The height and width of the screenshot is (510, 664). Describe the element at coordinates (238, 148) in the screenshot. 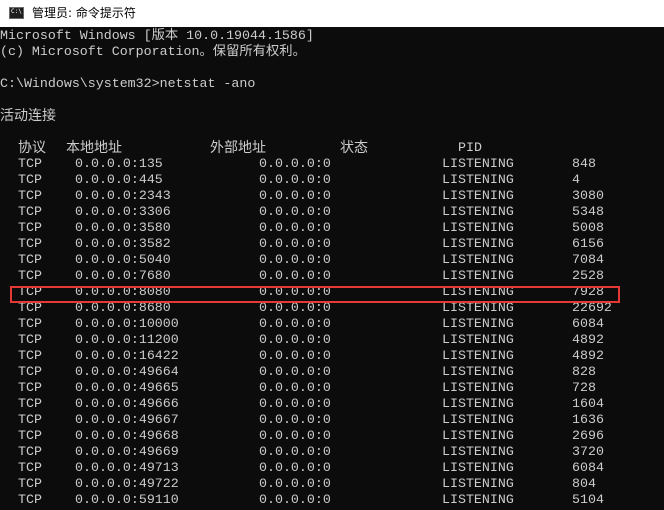

I see `header-foreign-address: 外部地址` at that location.